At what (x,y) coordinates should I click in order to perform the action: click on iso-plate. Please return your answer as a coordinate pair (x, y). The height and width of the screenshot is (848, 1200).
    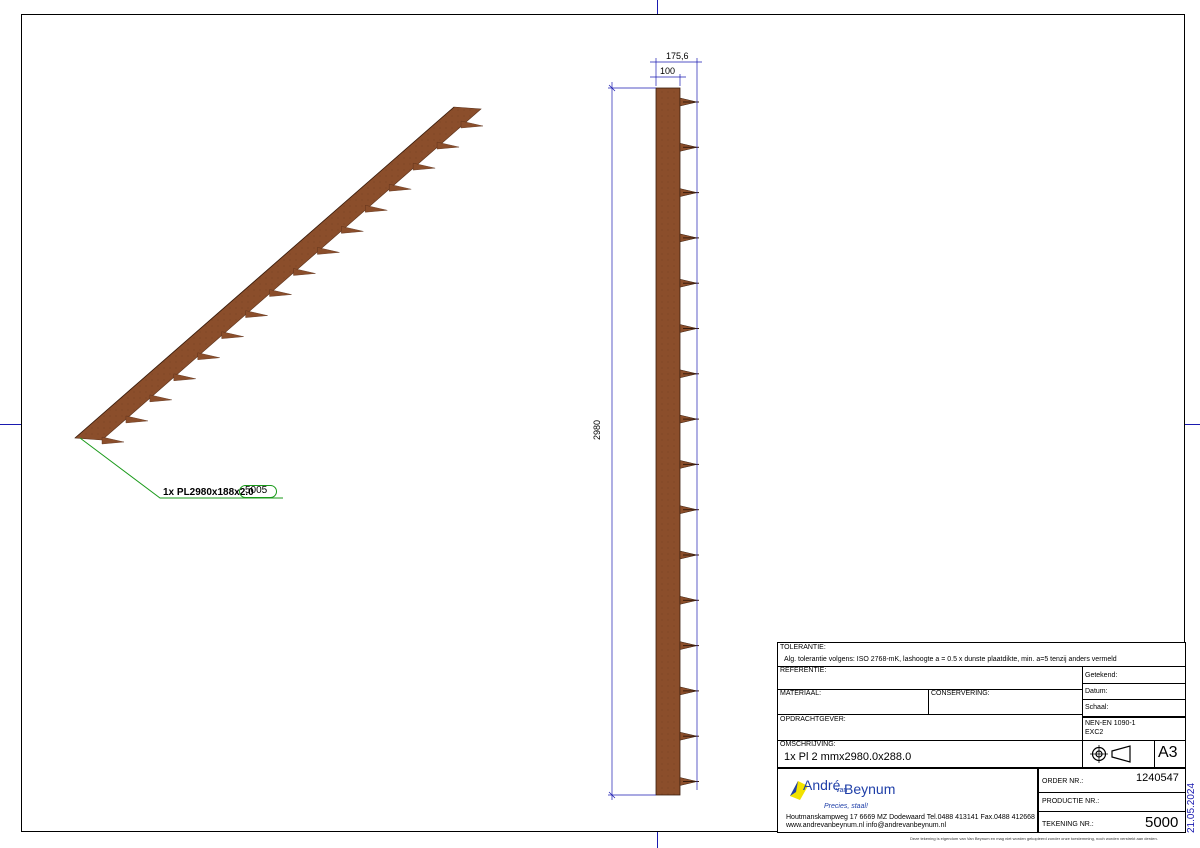
    Looking at the image, I should click on (278, 273).